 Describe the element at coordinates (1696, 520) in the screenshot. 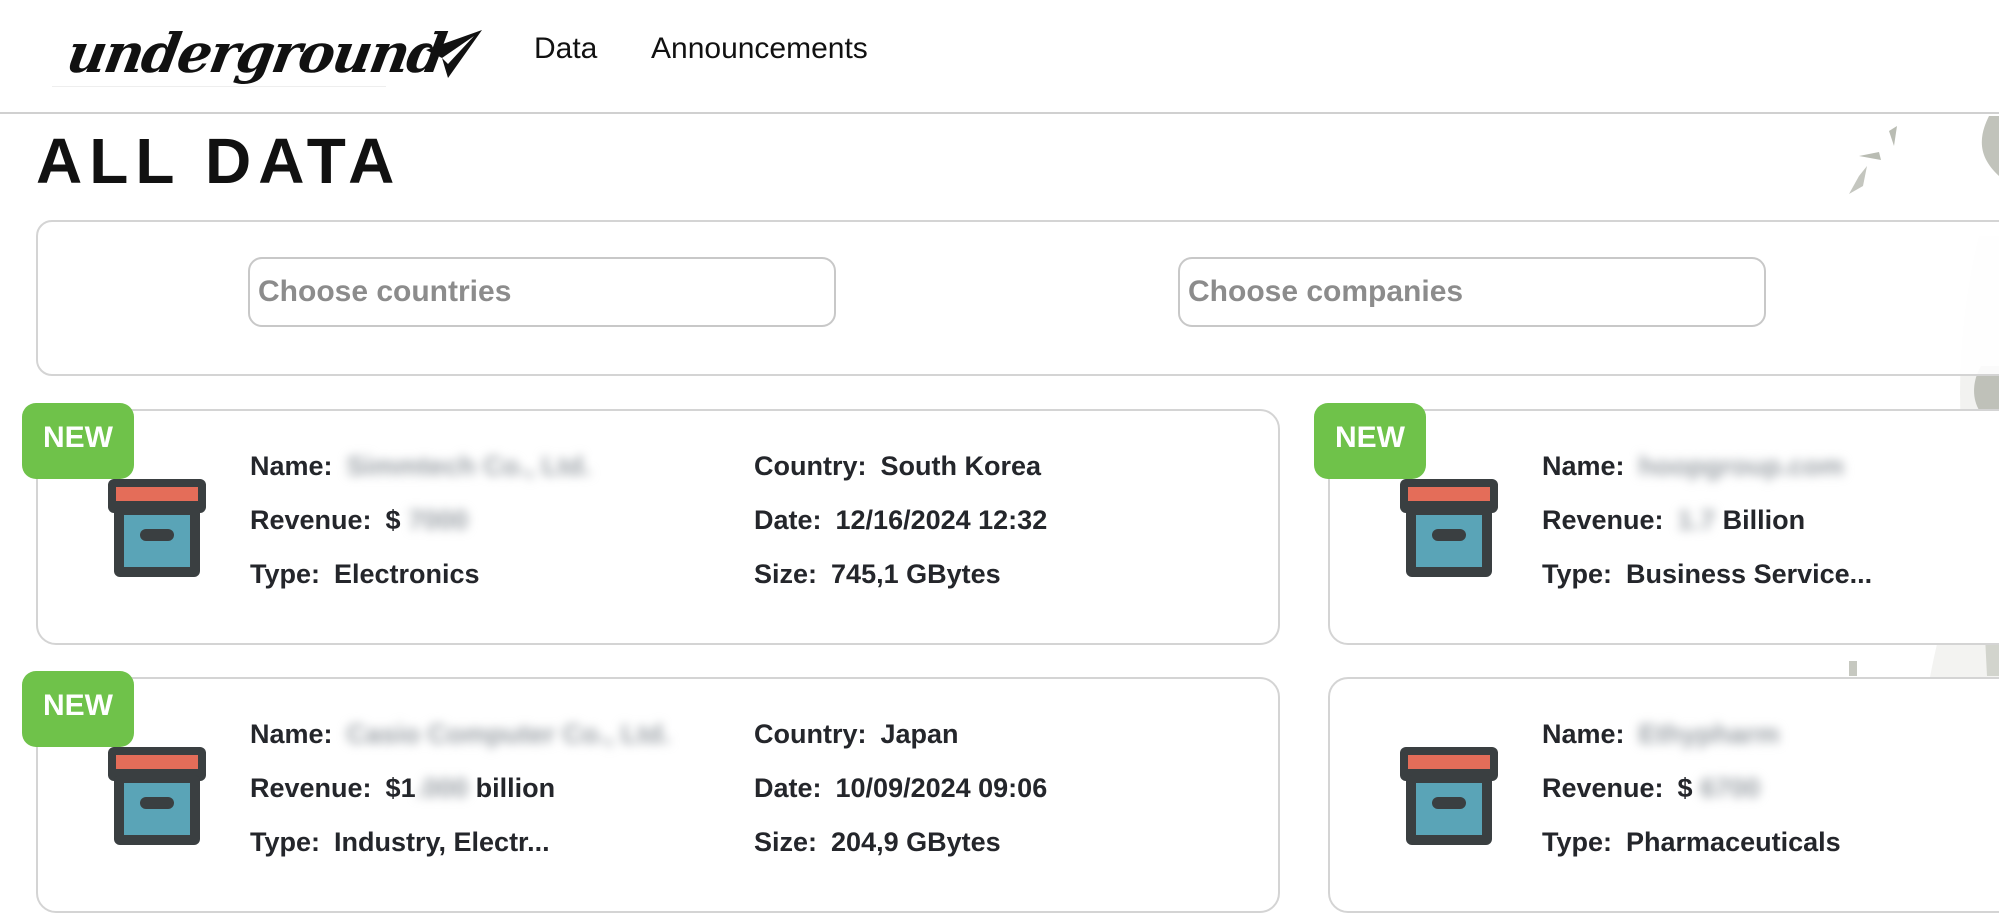

I see `redacted-revenue: 1.7` at that location.